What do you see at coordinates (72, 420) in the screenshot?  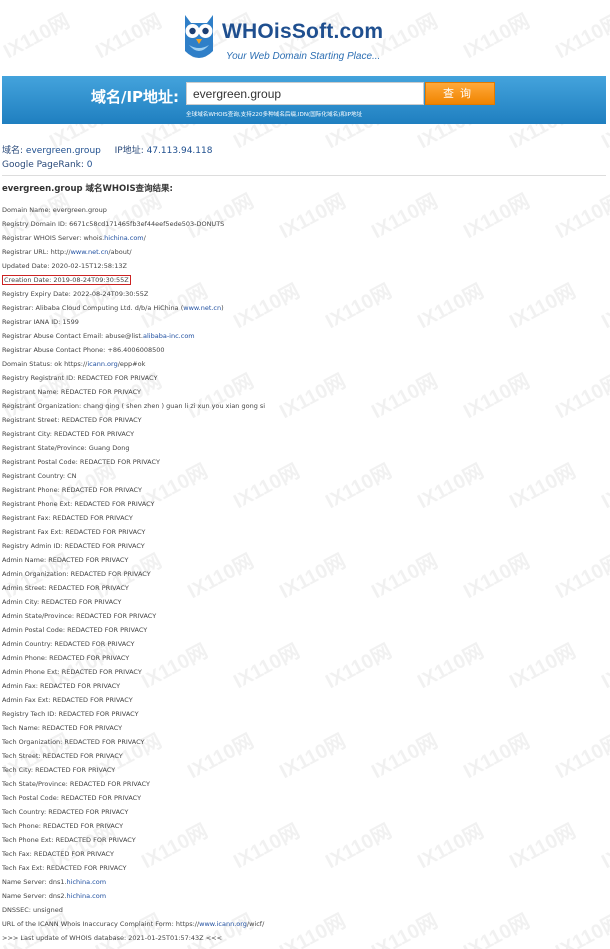 I see `record-text: Registrant Street: REDACTED FOR PRIVACY` at bounding box center [72, 420].